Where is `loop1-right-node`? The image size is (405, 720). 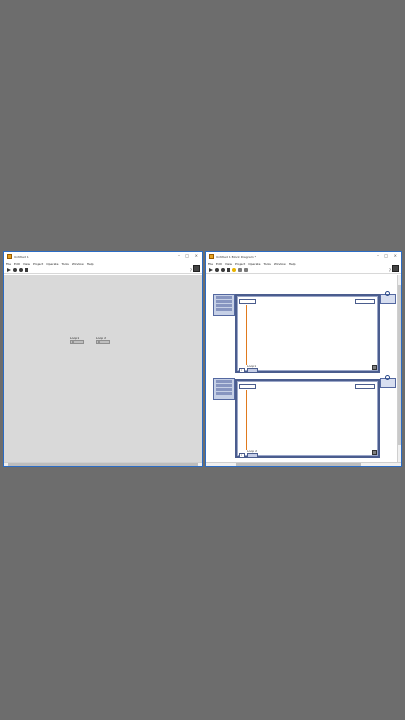 loop1-right-node is located at coordinates (388, 297).